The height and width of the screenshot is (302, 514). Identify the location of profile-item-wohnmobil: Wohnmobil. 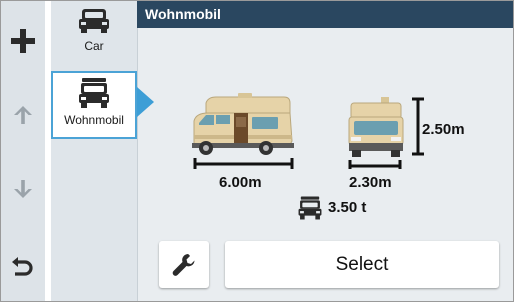
(94, 105).